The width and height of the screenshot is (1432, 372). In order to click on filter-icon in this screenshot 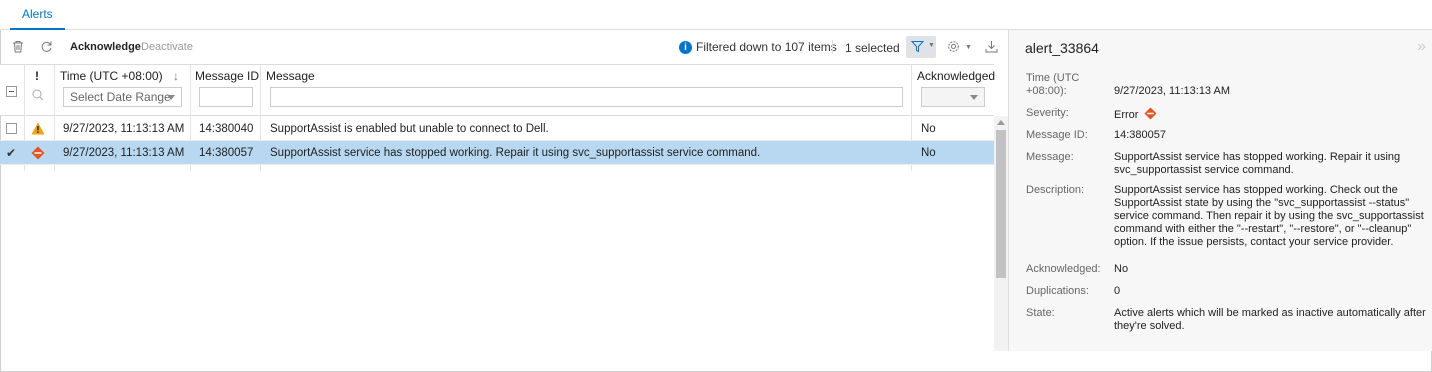, I will do `click(917, 47)`.